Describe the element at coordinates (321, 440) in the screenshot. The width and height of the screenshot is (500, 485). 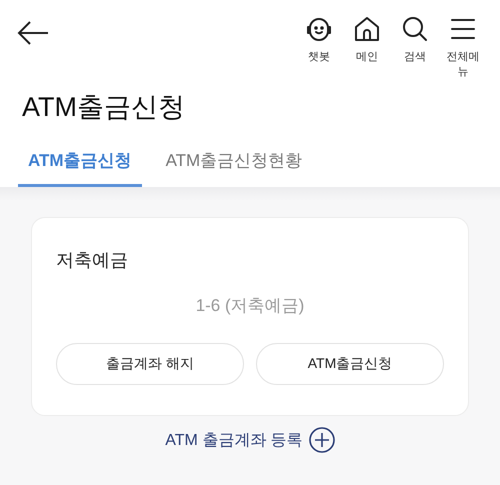
I see `plus-circle-icon` at that location.